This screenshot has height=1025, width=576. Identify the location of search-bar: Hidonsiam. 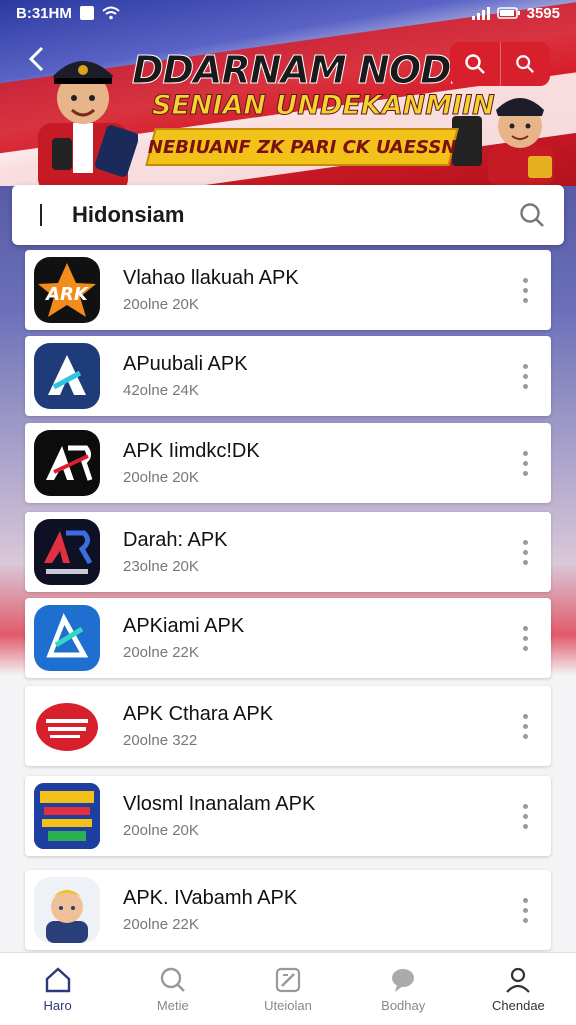
(288, 215).